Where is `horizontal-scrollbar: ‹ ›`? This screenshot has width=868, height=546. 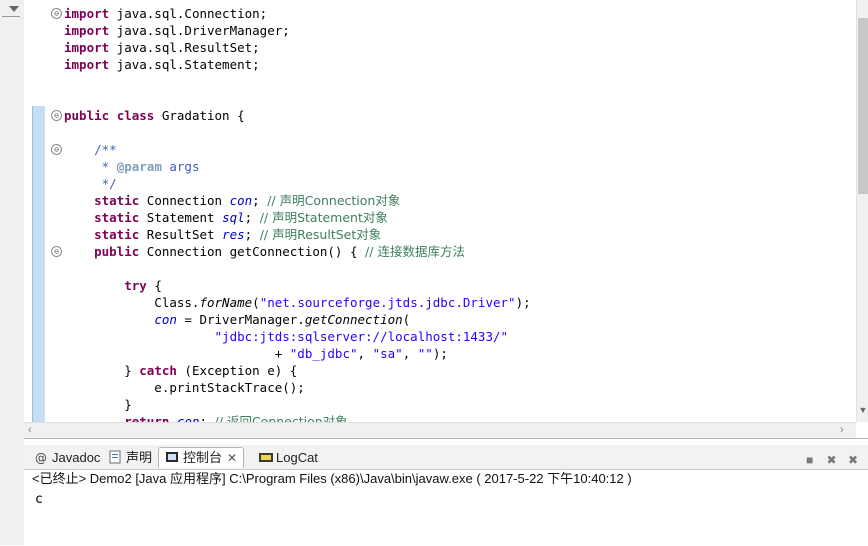
horizontal-scrollbar: ‹ › is located at coordinates (440, 430).